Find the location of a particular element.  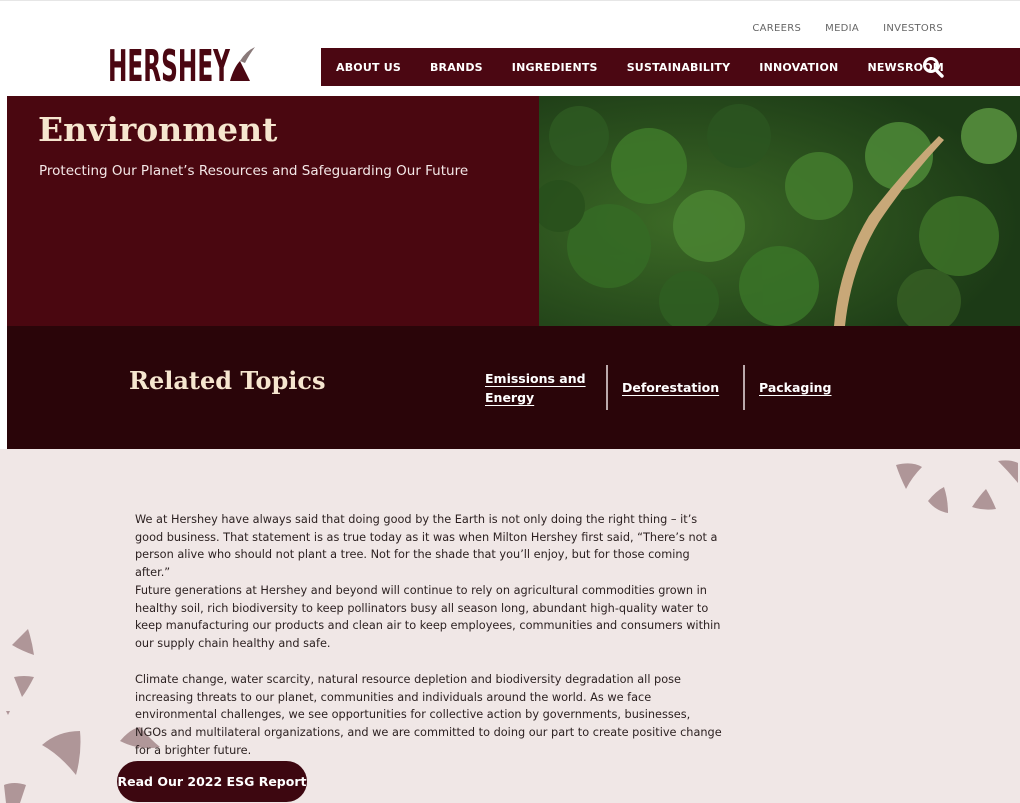

utility-nav: CAREERS MEDIA INVESTORS is located at coordinates (847, 28).